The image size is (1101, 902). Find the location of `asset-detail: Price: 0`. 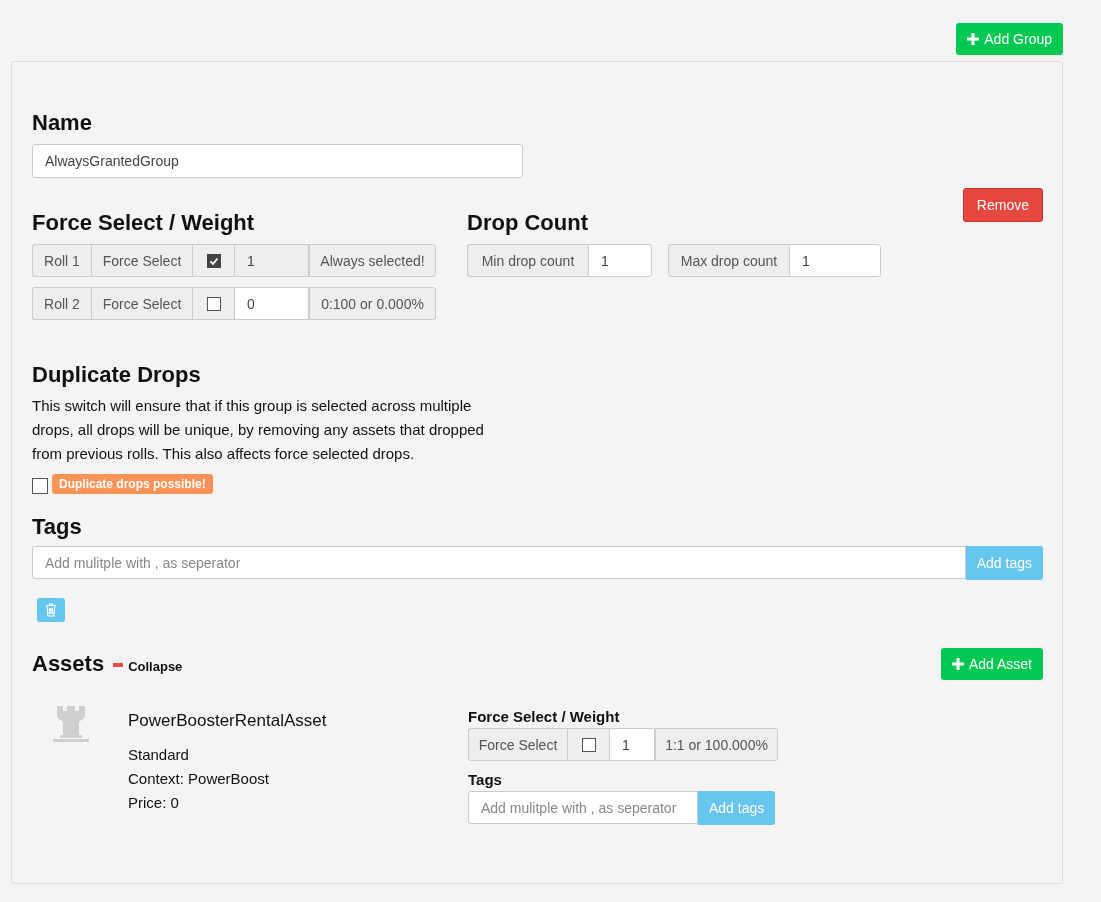

asset-detail: Price: 0 is located at coordinates (154, 803).